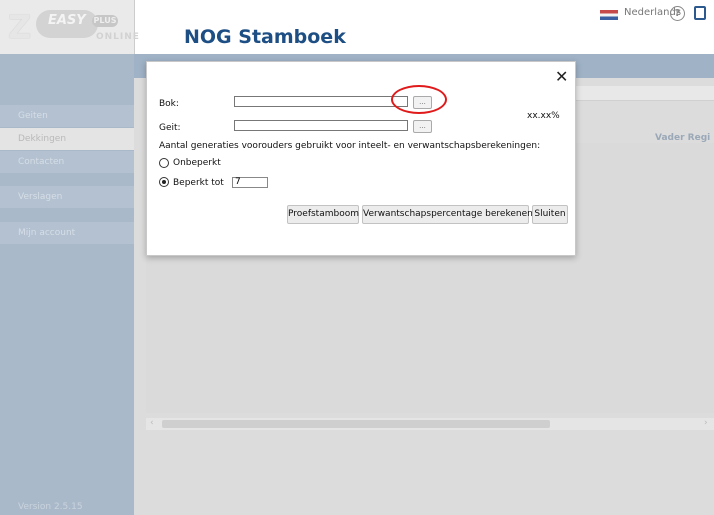 This screenshot has width=714, height=515. I want to click on bok-field, so click(321, 101).